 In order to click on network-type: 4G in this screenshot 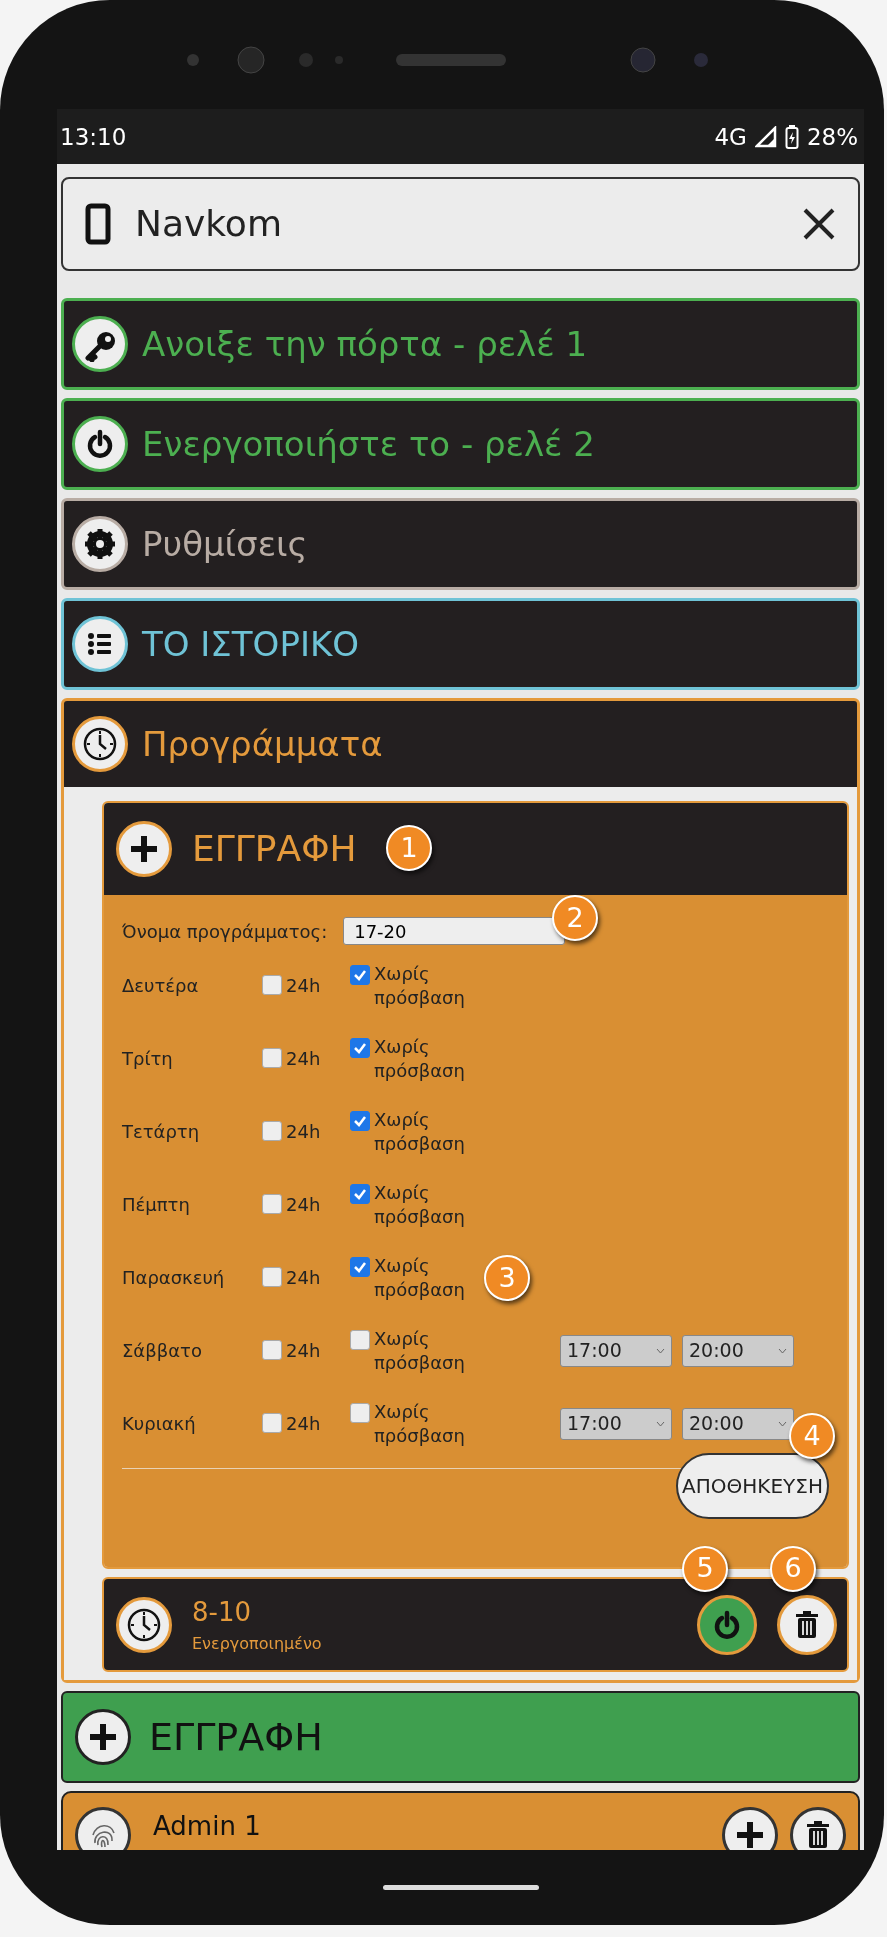, I will do `click(730, 137)`.